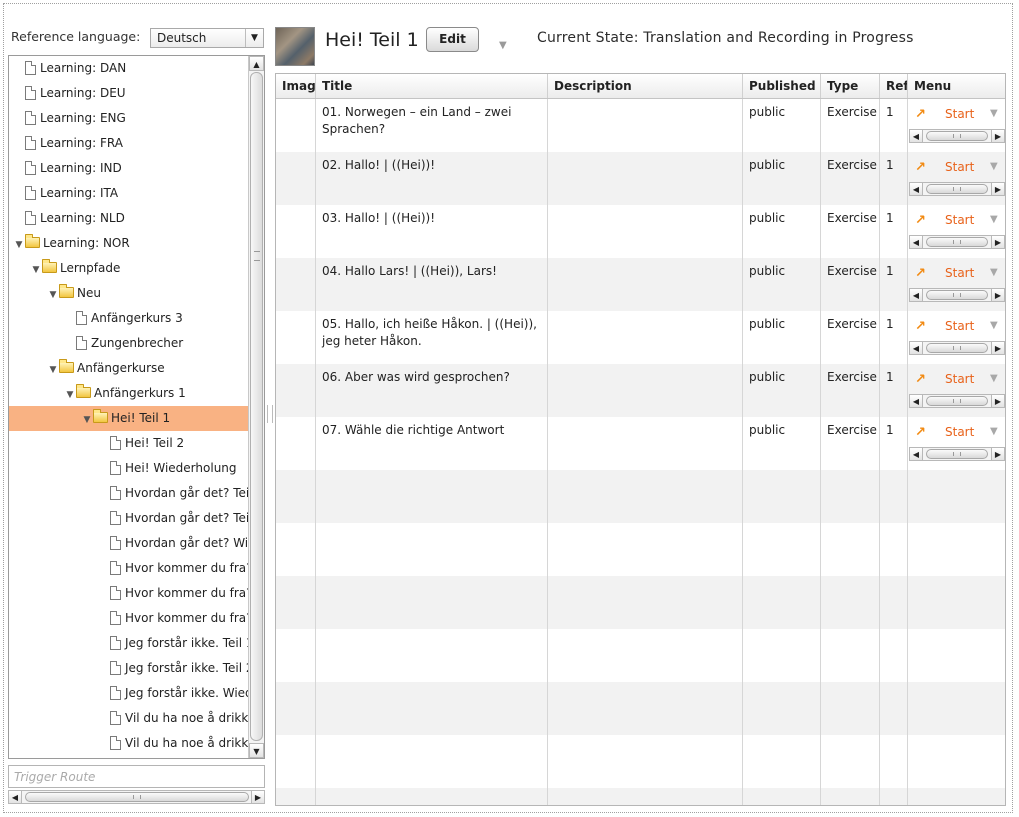 The height and width of the screenshot is (817, 1019). What do you see at coordinates (129, 218) in the screenshot?
I see `tree-document-item: Learning: NLD` at bounding box center [129, 218].